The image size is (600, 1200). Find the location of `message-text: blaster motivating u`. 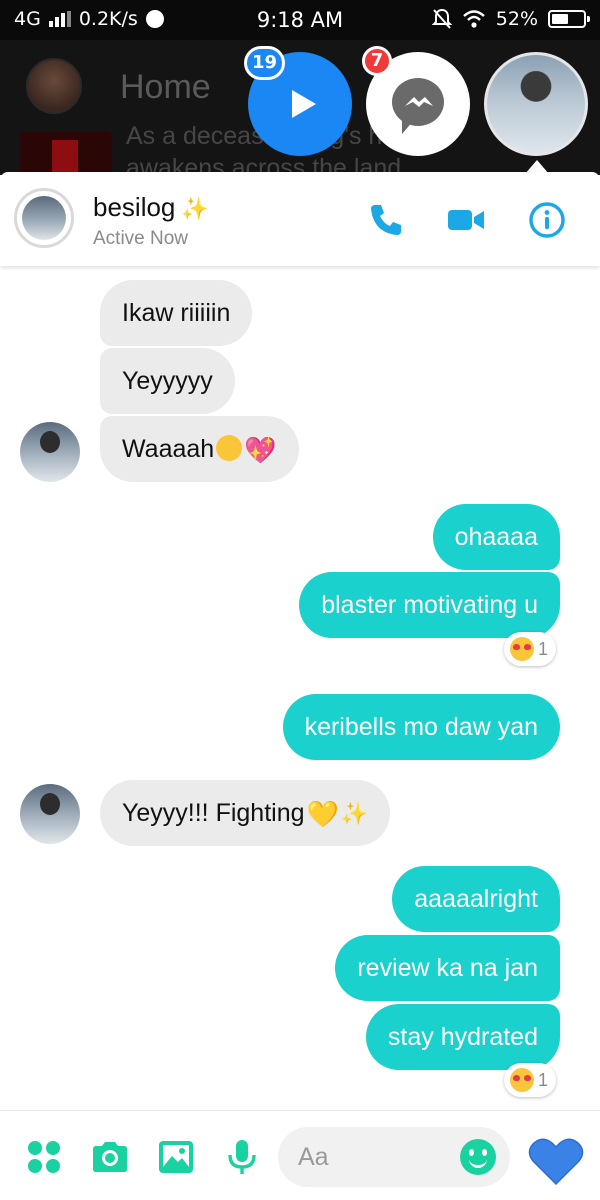

message-text: blaster motivating u is located at coordinates (429, 605).